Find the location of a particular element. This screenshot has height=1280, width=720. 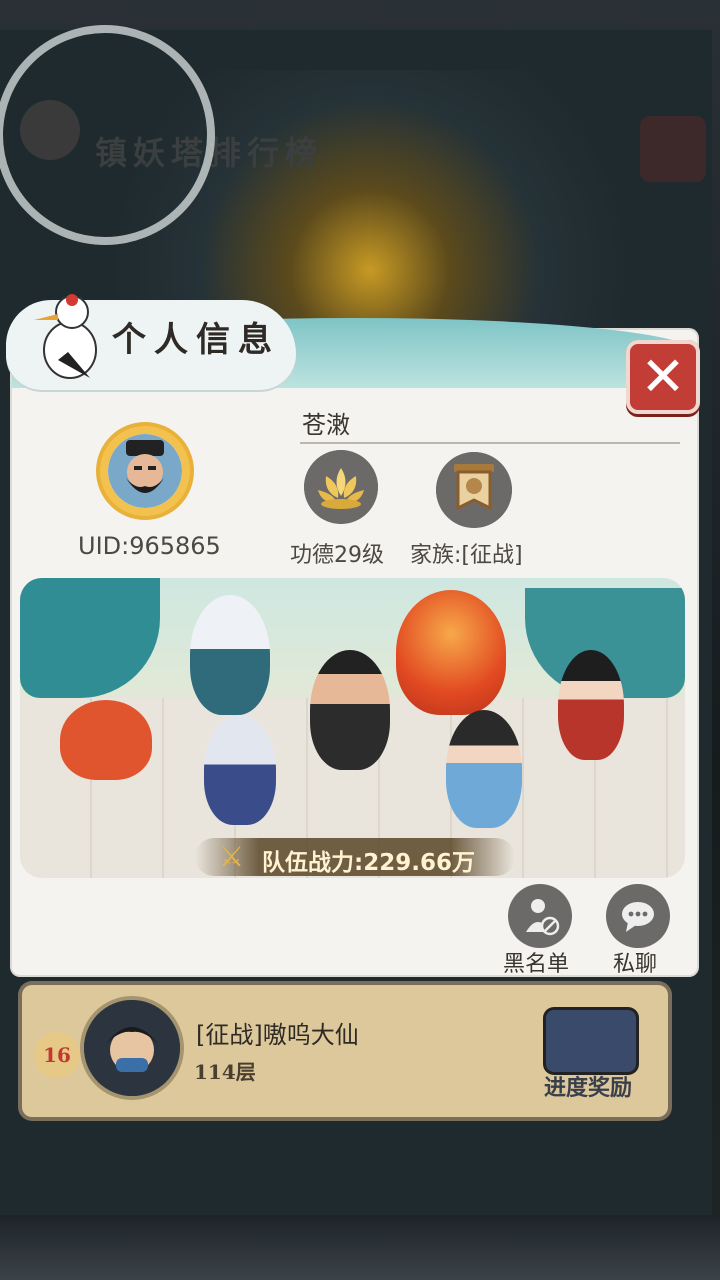

crane-icon is located at coordinates (65, 336).